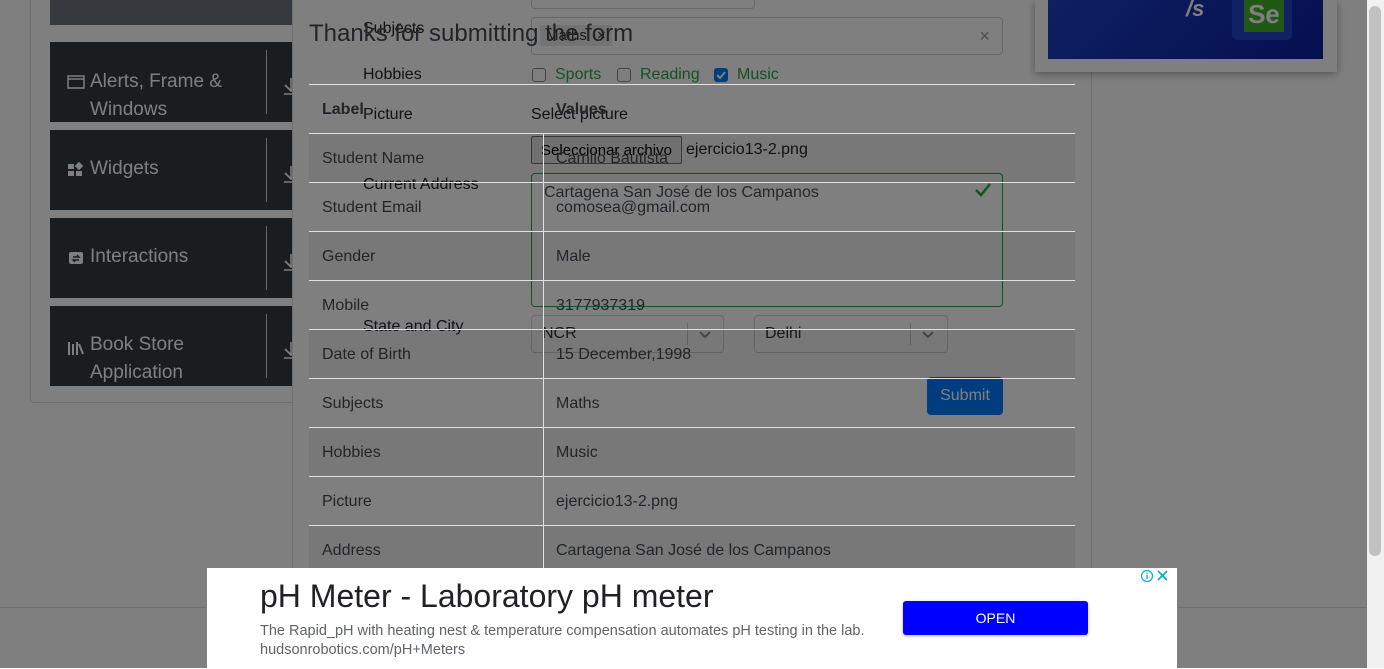 This screenshot has height=669, width=1384. Describe the element at coordinates (351, 452) in the screenshot. I see `row-label: Hobbies` at that location.